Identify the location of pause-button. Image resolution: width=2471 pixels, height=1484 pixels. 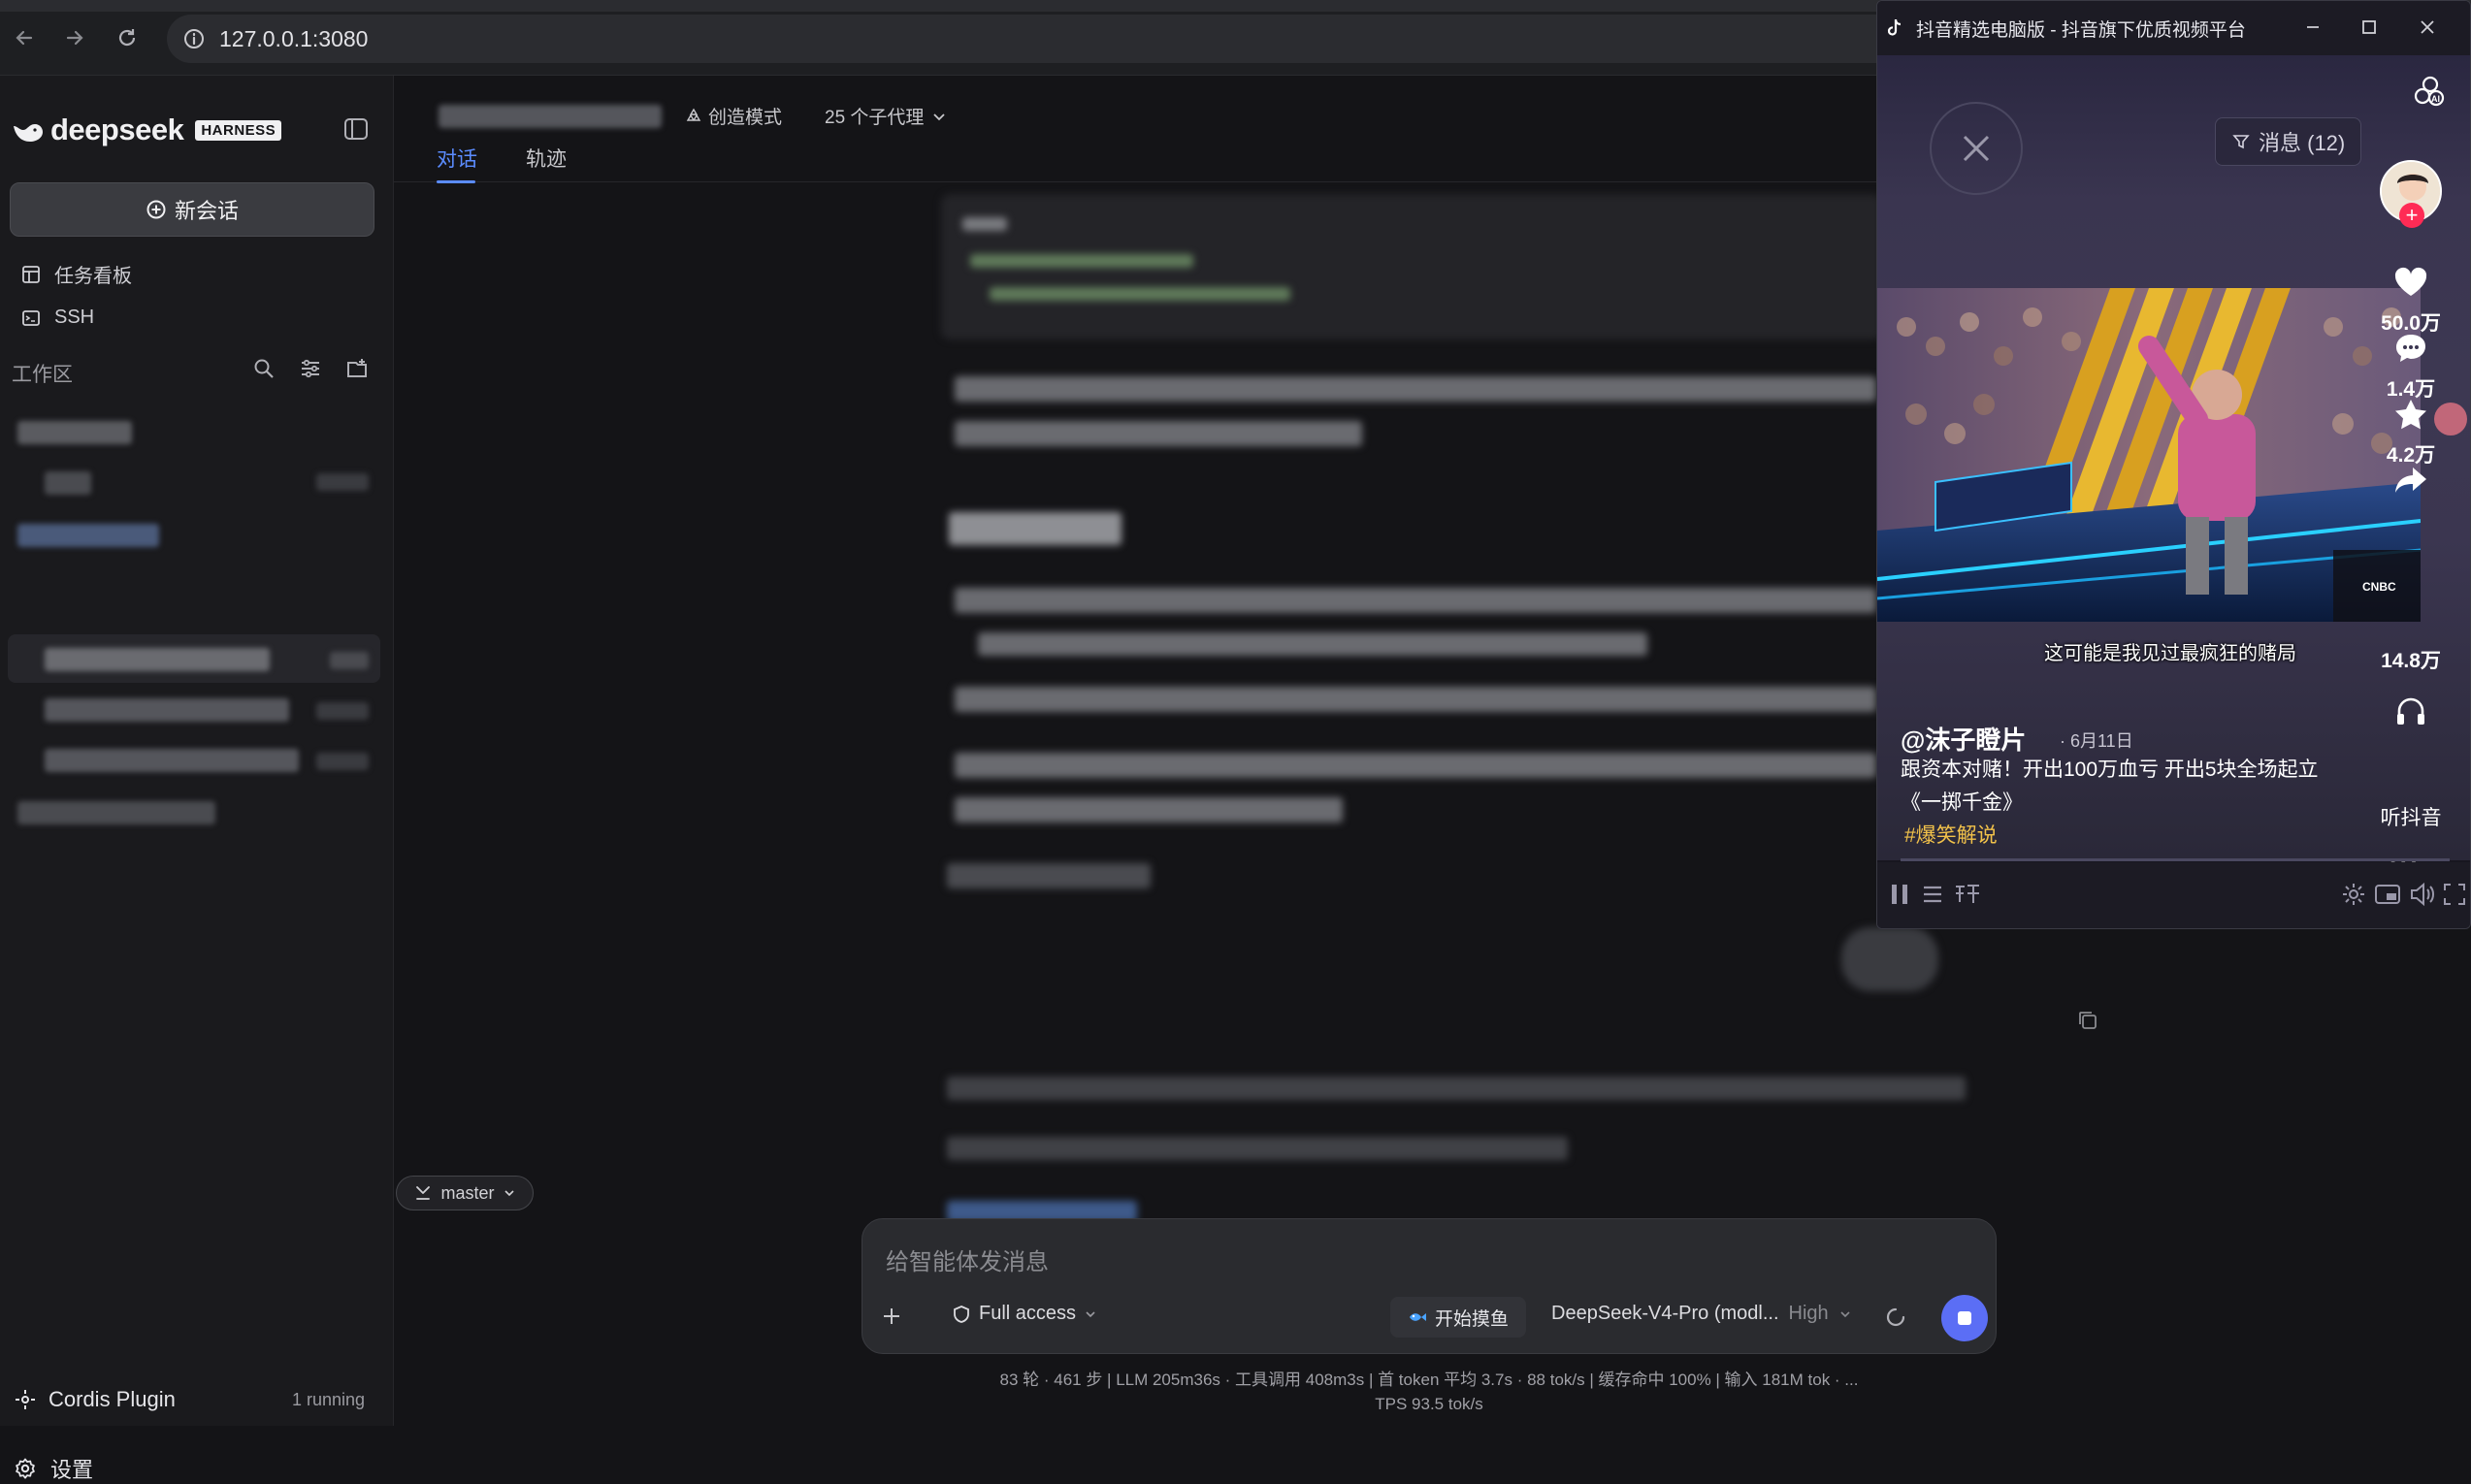
(1899, 895).